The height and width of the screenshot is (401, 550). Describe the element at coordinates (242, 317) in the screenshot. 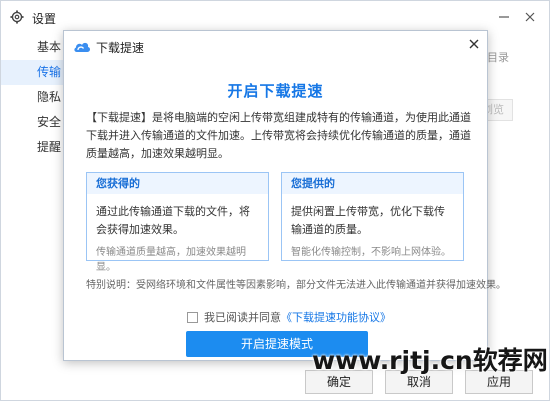

I see `agreement-label: 我已阅读并同意` at that location.